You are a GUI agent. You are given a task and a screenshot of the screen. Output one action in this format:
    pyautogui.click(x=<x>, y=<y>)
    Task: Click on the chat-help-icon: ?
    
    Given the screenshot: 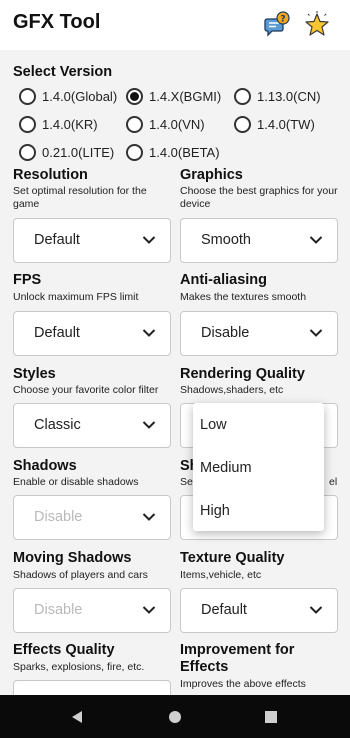 What is the action you would take?
    pyautogui.click(x=277, y=25)
    